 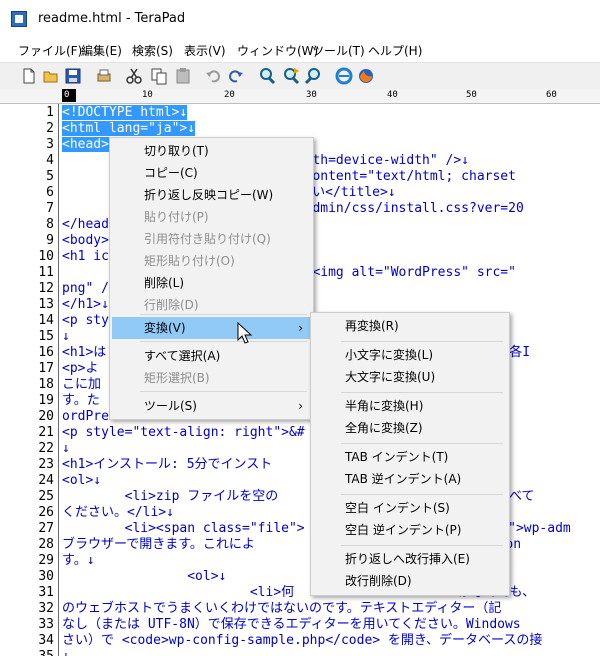 I want to click on convert-menu-item: 改行削除(D), so click(x=410, y=581).